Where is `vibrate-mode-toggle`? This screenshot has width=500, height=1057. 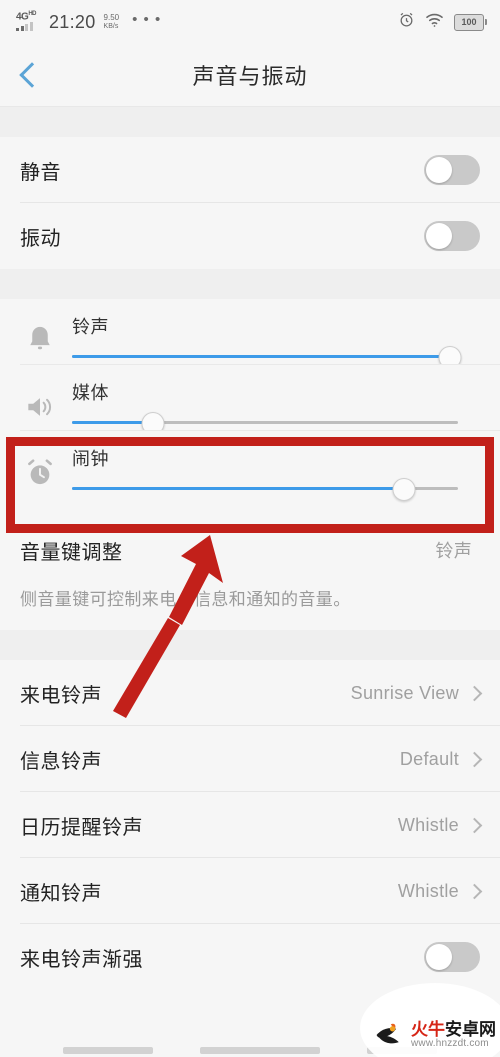 vibrate-mode-toggle is located at coordinates (452, 236).